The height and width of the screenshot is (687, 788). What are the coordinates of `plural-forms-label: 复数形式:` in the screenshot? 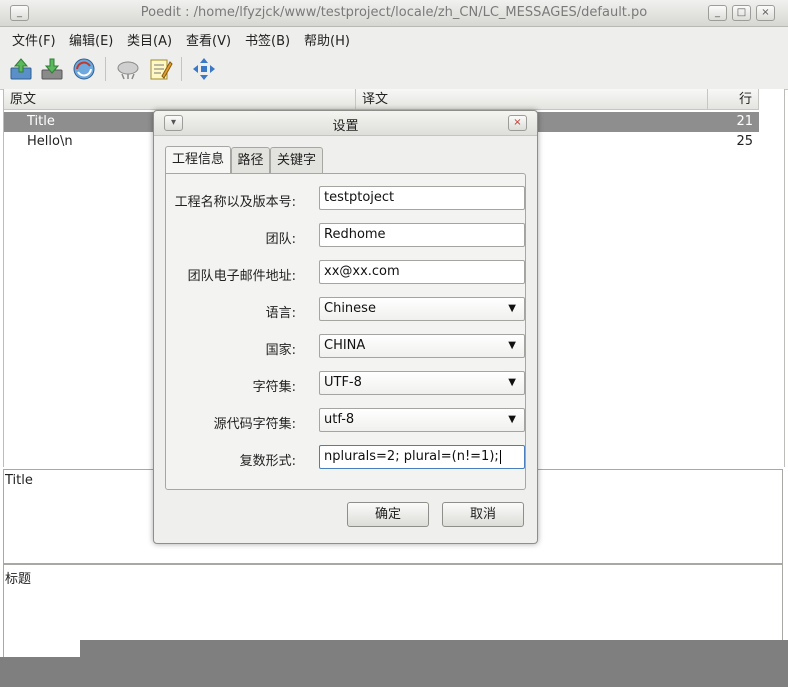 It's located at (267, 461).